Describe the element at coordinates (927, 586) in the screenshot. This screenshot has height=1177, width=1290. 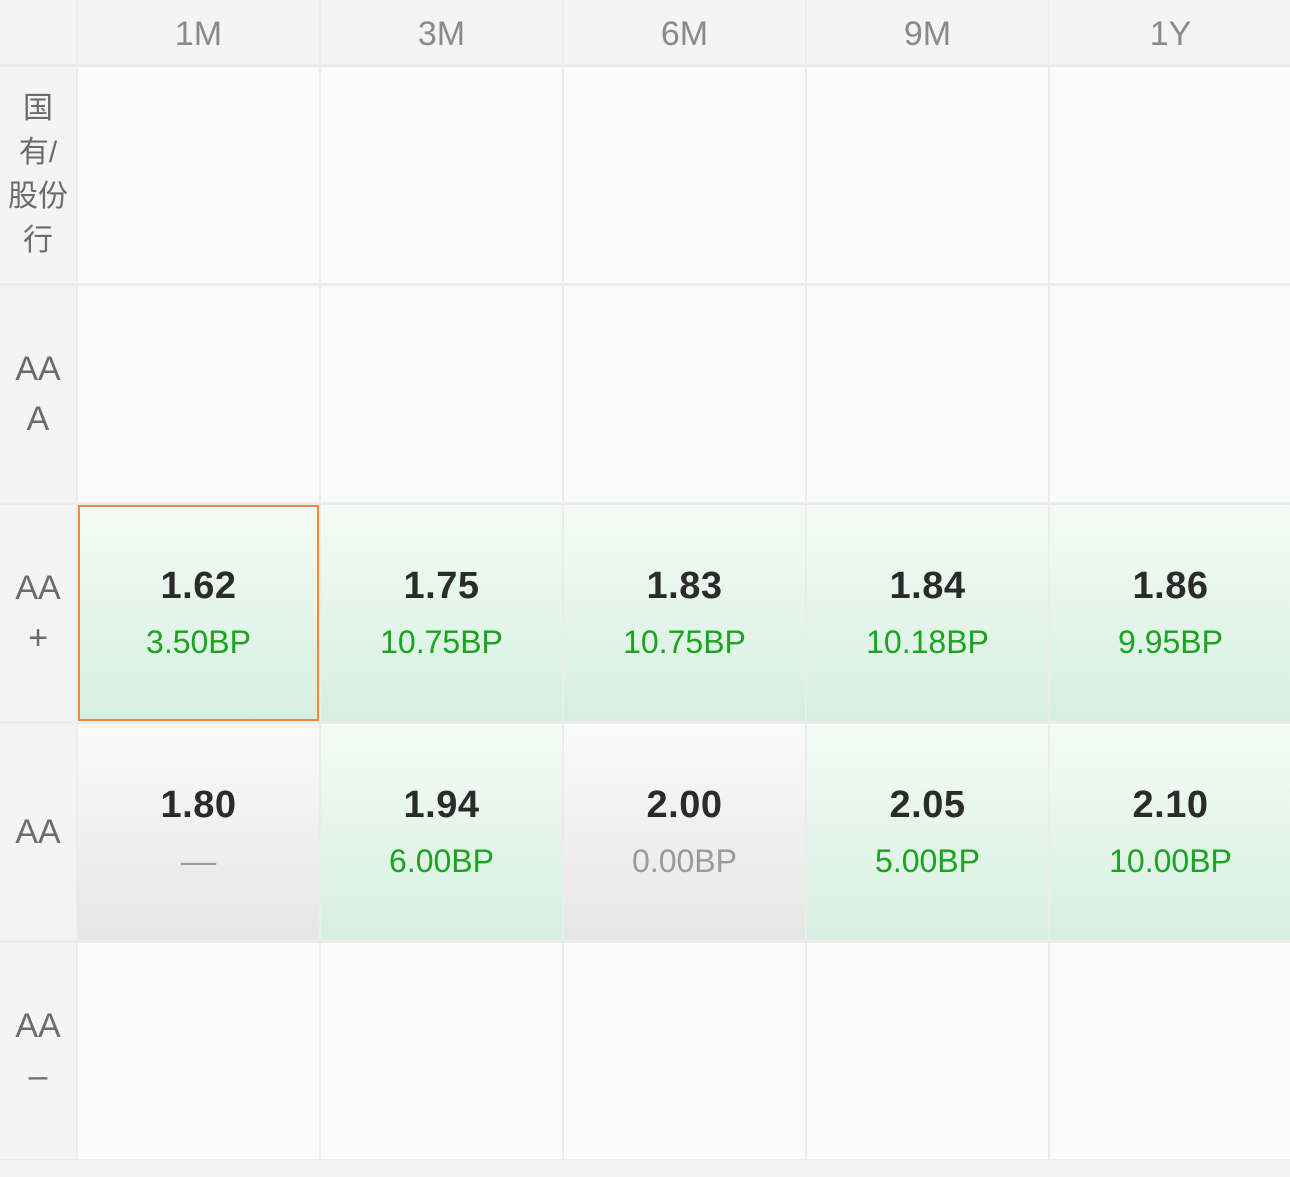
I see `rate-value: 1.84` at that location.